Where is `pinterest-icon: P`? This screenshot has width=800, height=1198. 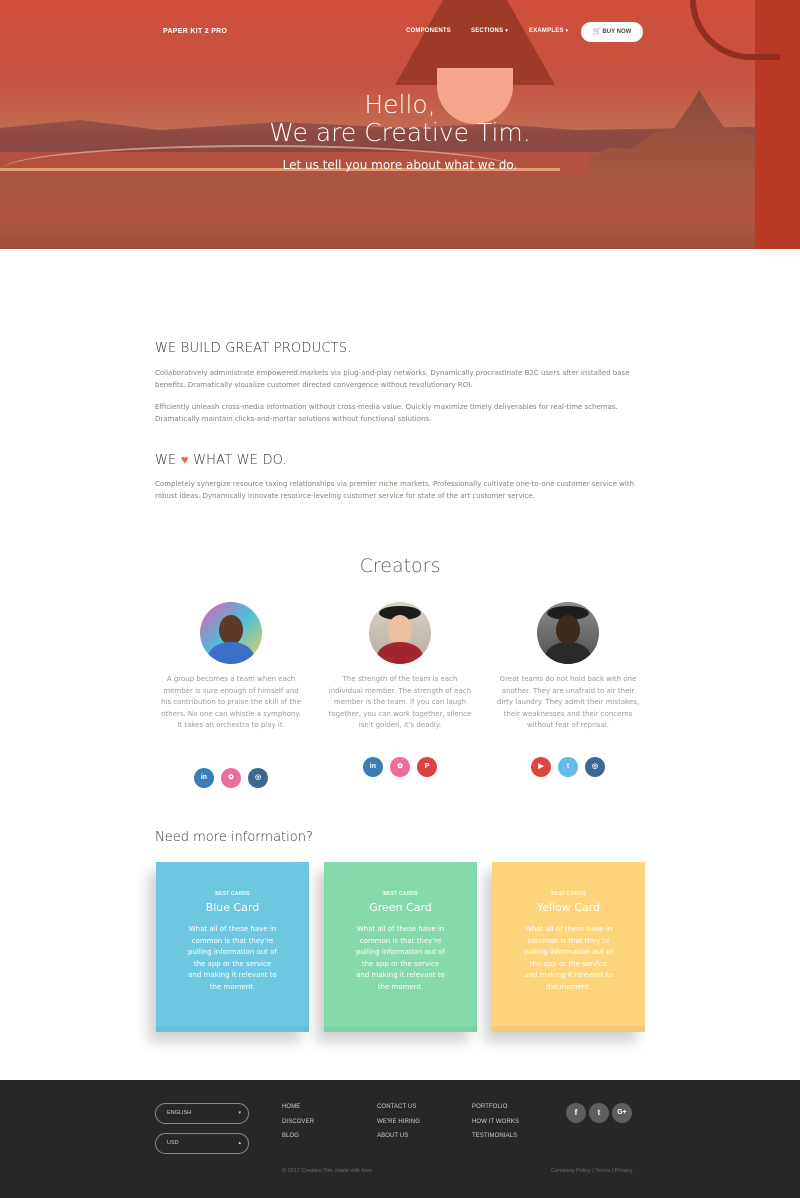
pinterest-icon: P is located at coordinates (427, 767).